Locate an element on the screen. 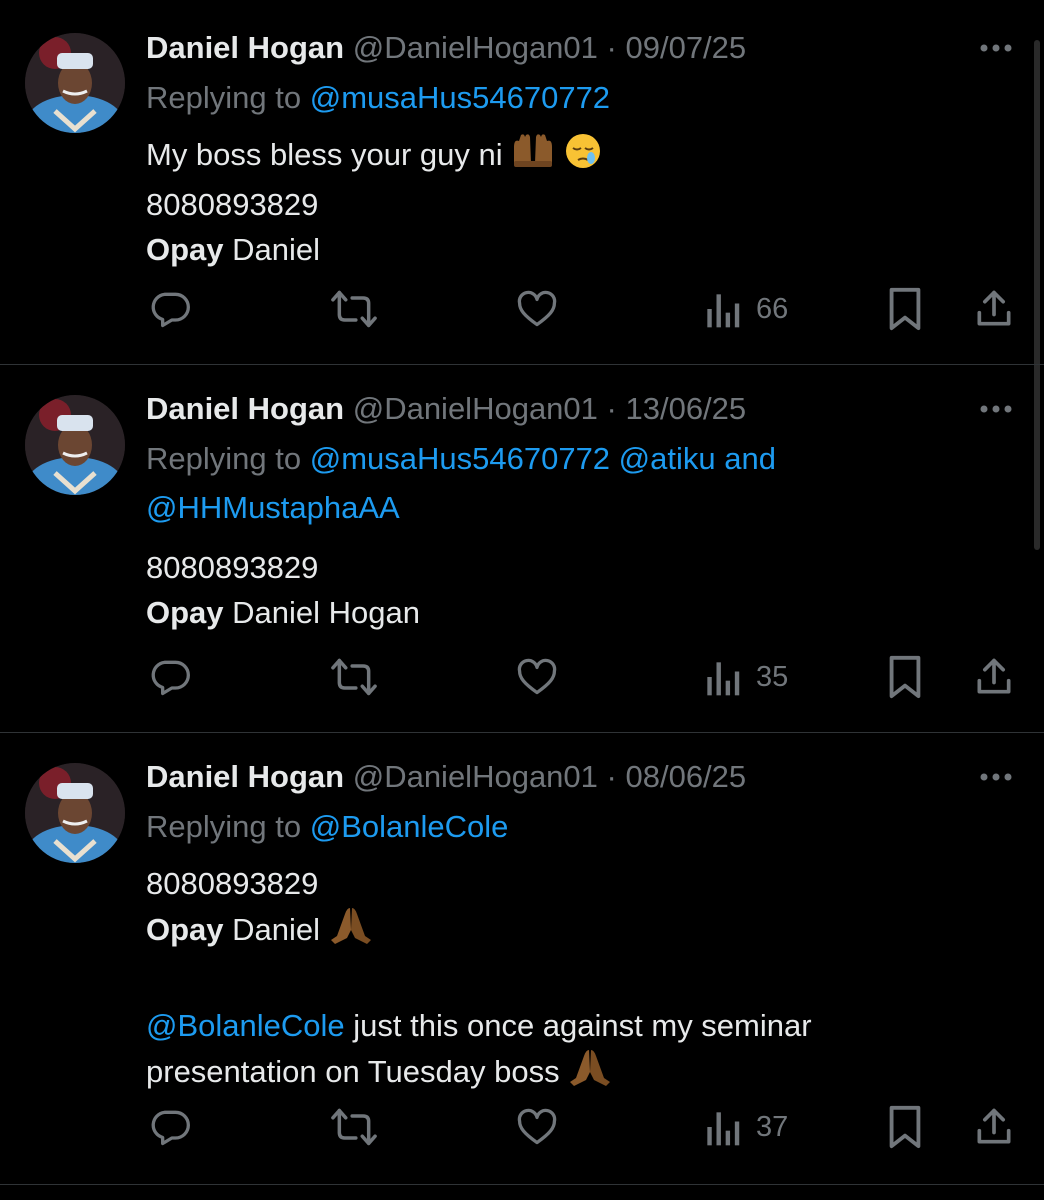  mention-link: @atiku is located at coordinates (667, 458).